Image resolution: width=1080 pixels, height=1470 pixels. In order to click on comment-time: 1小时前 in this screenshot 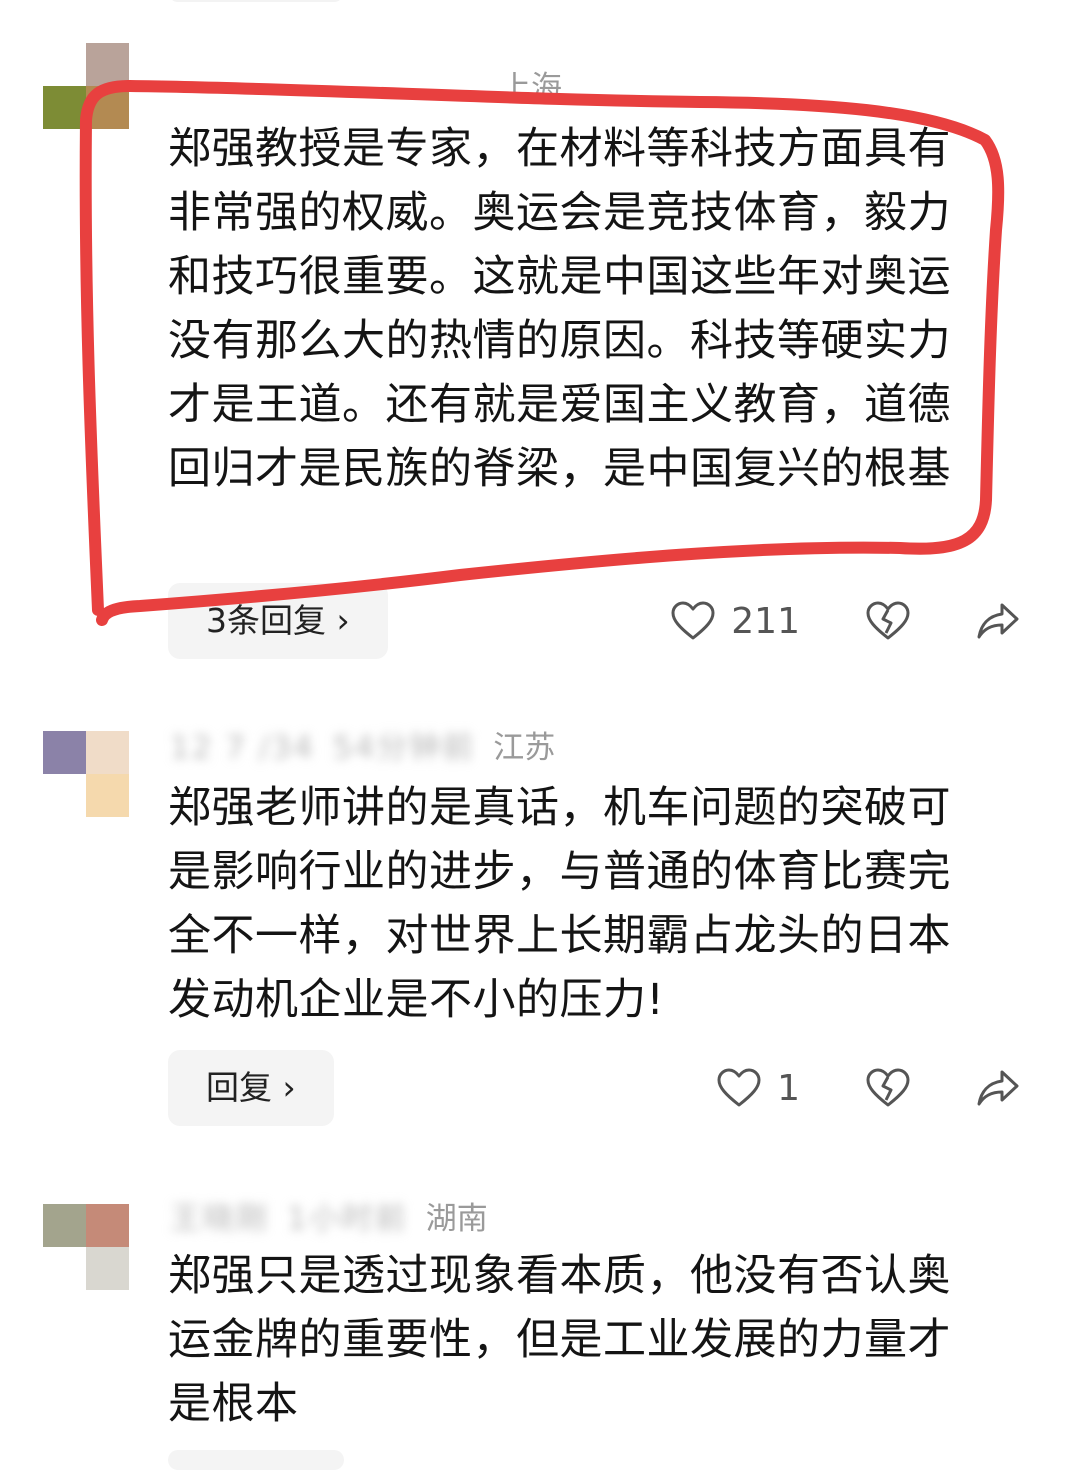, I will do `click(347, 1219)`.